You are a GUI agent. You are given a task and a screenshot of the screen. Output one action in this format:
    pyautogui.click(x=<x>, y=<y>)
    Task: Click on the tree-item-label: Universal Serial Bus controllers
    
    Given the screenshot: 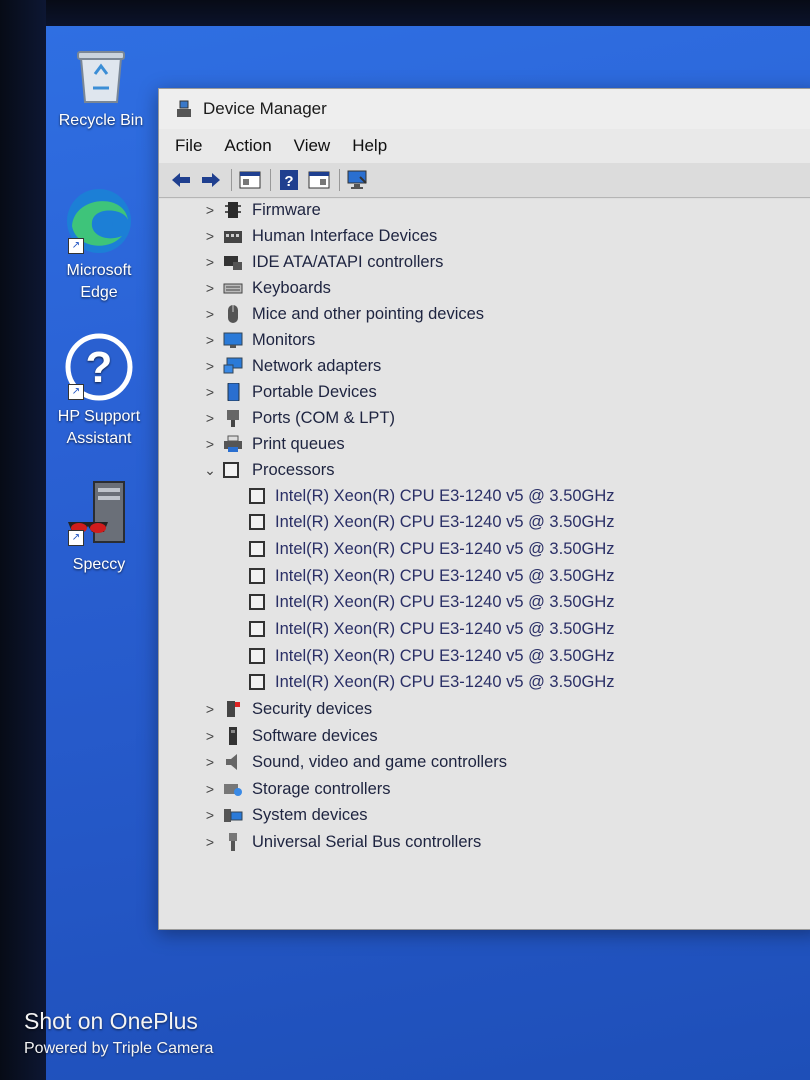 What is the action you would take?
    pyautogui.click(x=367, y=841)
    